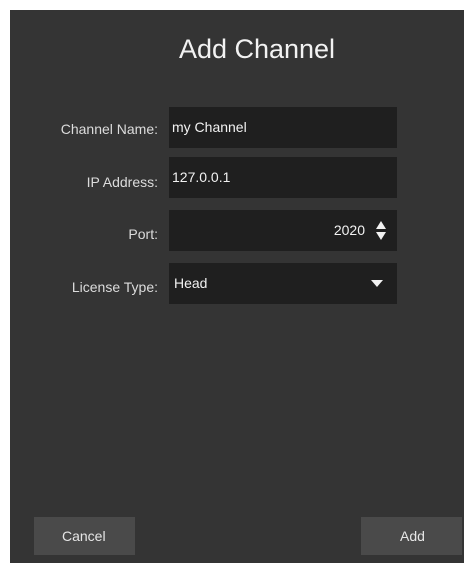 The width and height of the screenshot is (465, 563). Describe the element at coordinates (377, 283) in the screenshot. I see `caret-down-icon` at that location.